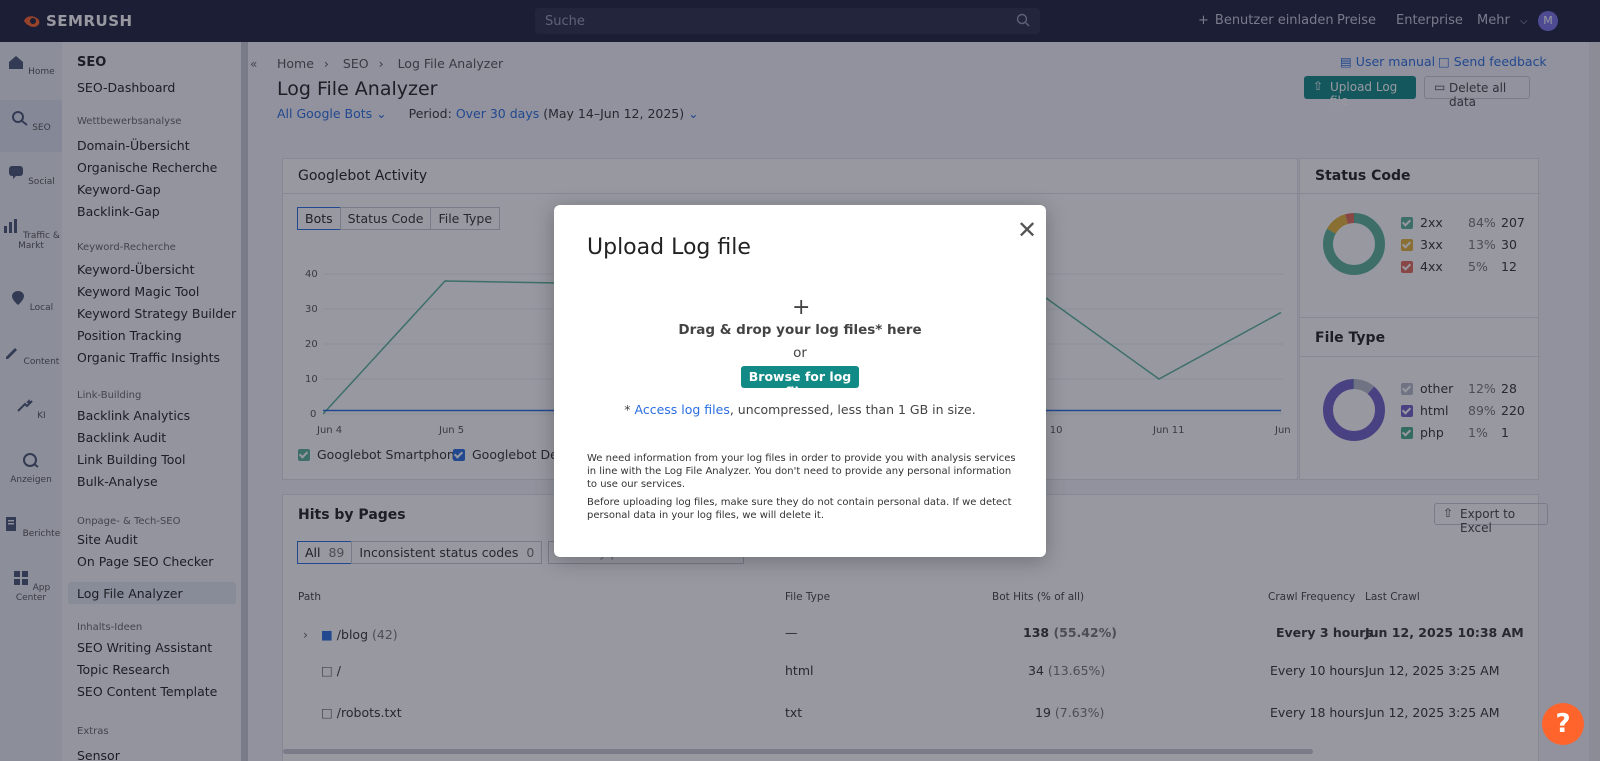 The width and height of the screenshot is (1600, 761). What do you see at coordinates (1027, 230) in the screenshot?
I see `close-icon: ✕` at bounding box center [1027, 230].